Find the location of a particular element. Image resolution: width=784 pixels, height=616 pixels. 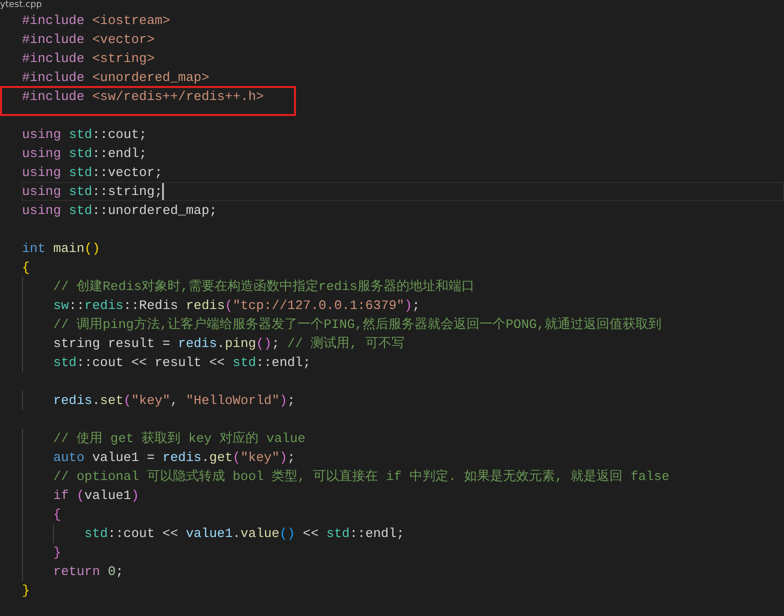

code-line: using std::endl; is located at coordinates (84, 154).